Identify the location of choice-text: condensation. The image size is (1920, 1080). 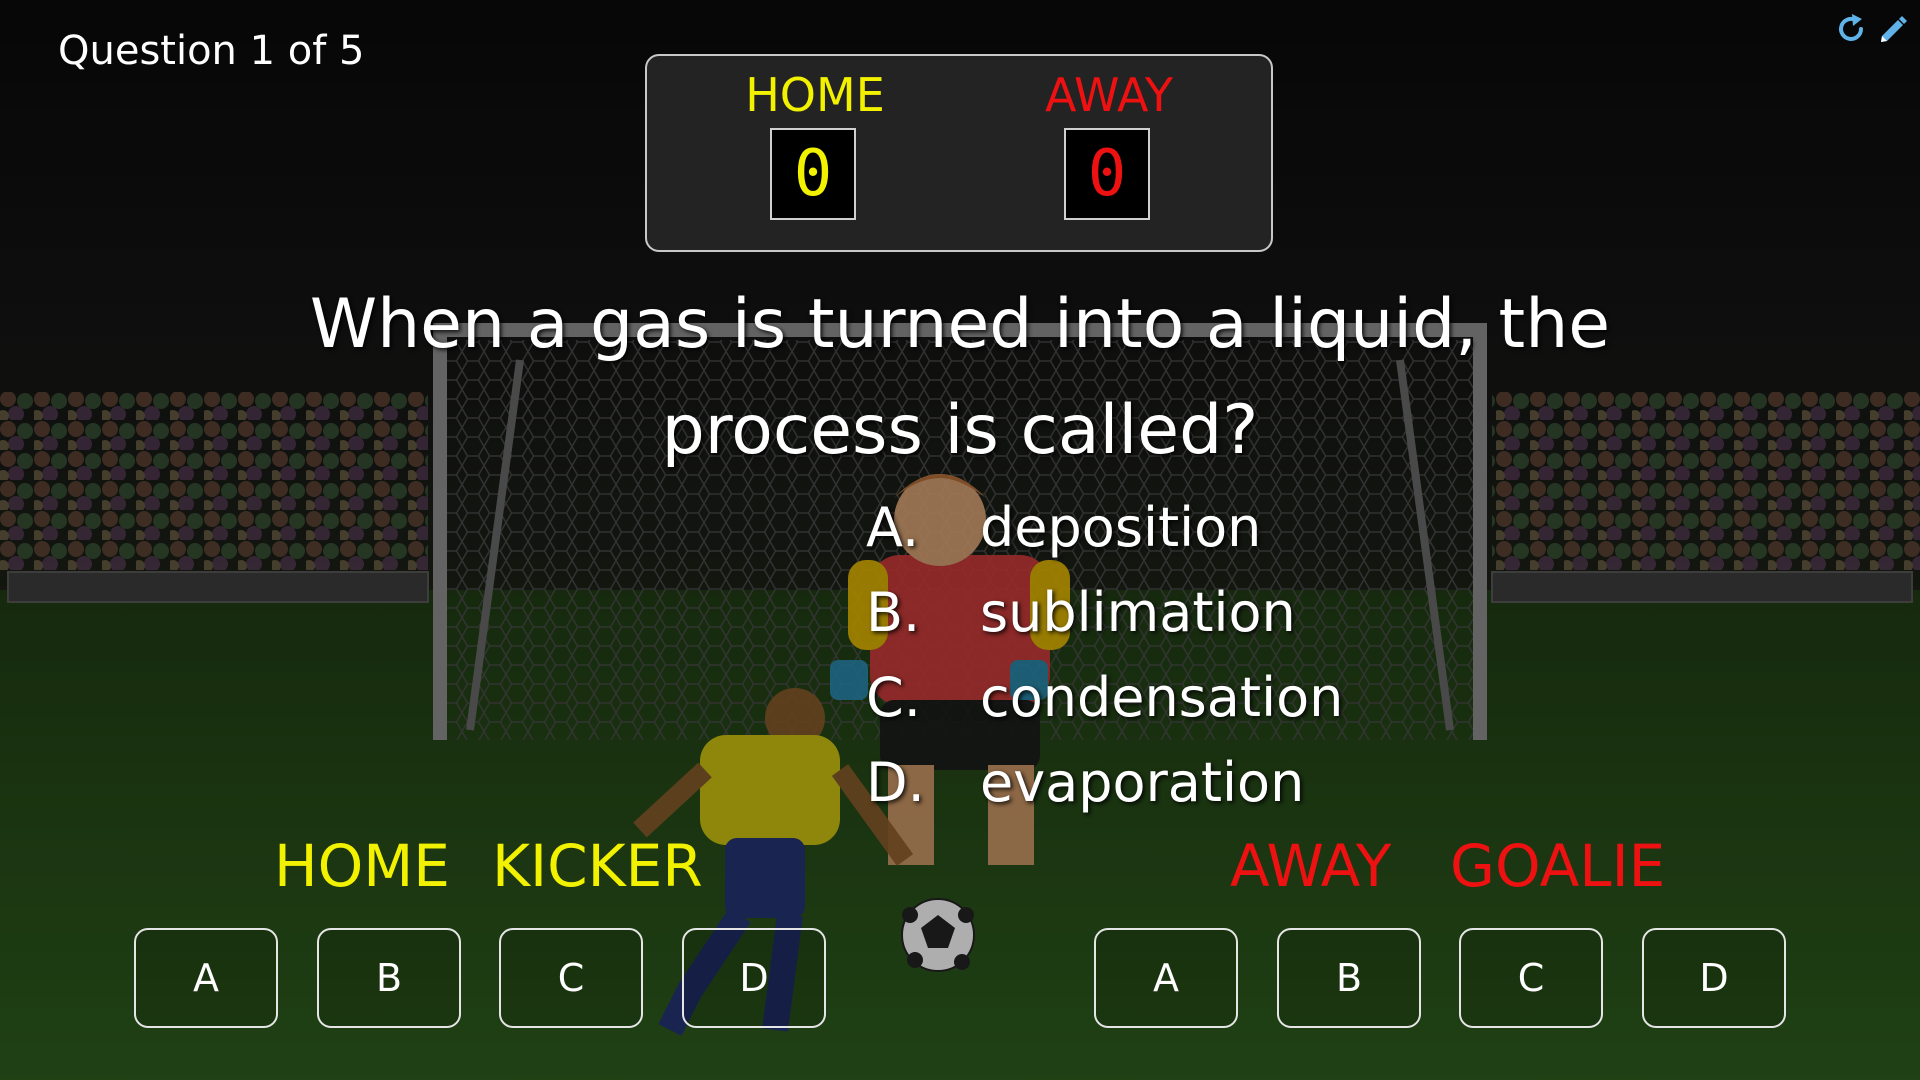
(1162, 697).